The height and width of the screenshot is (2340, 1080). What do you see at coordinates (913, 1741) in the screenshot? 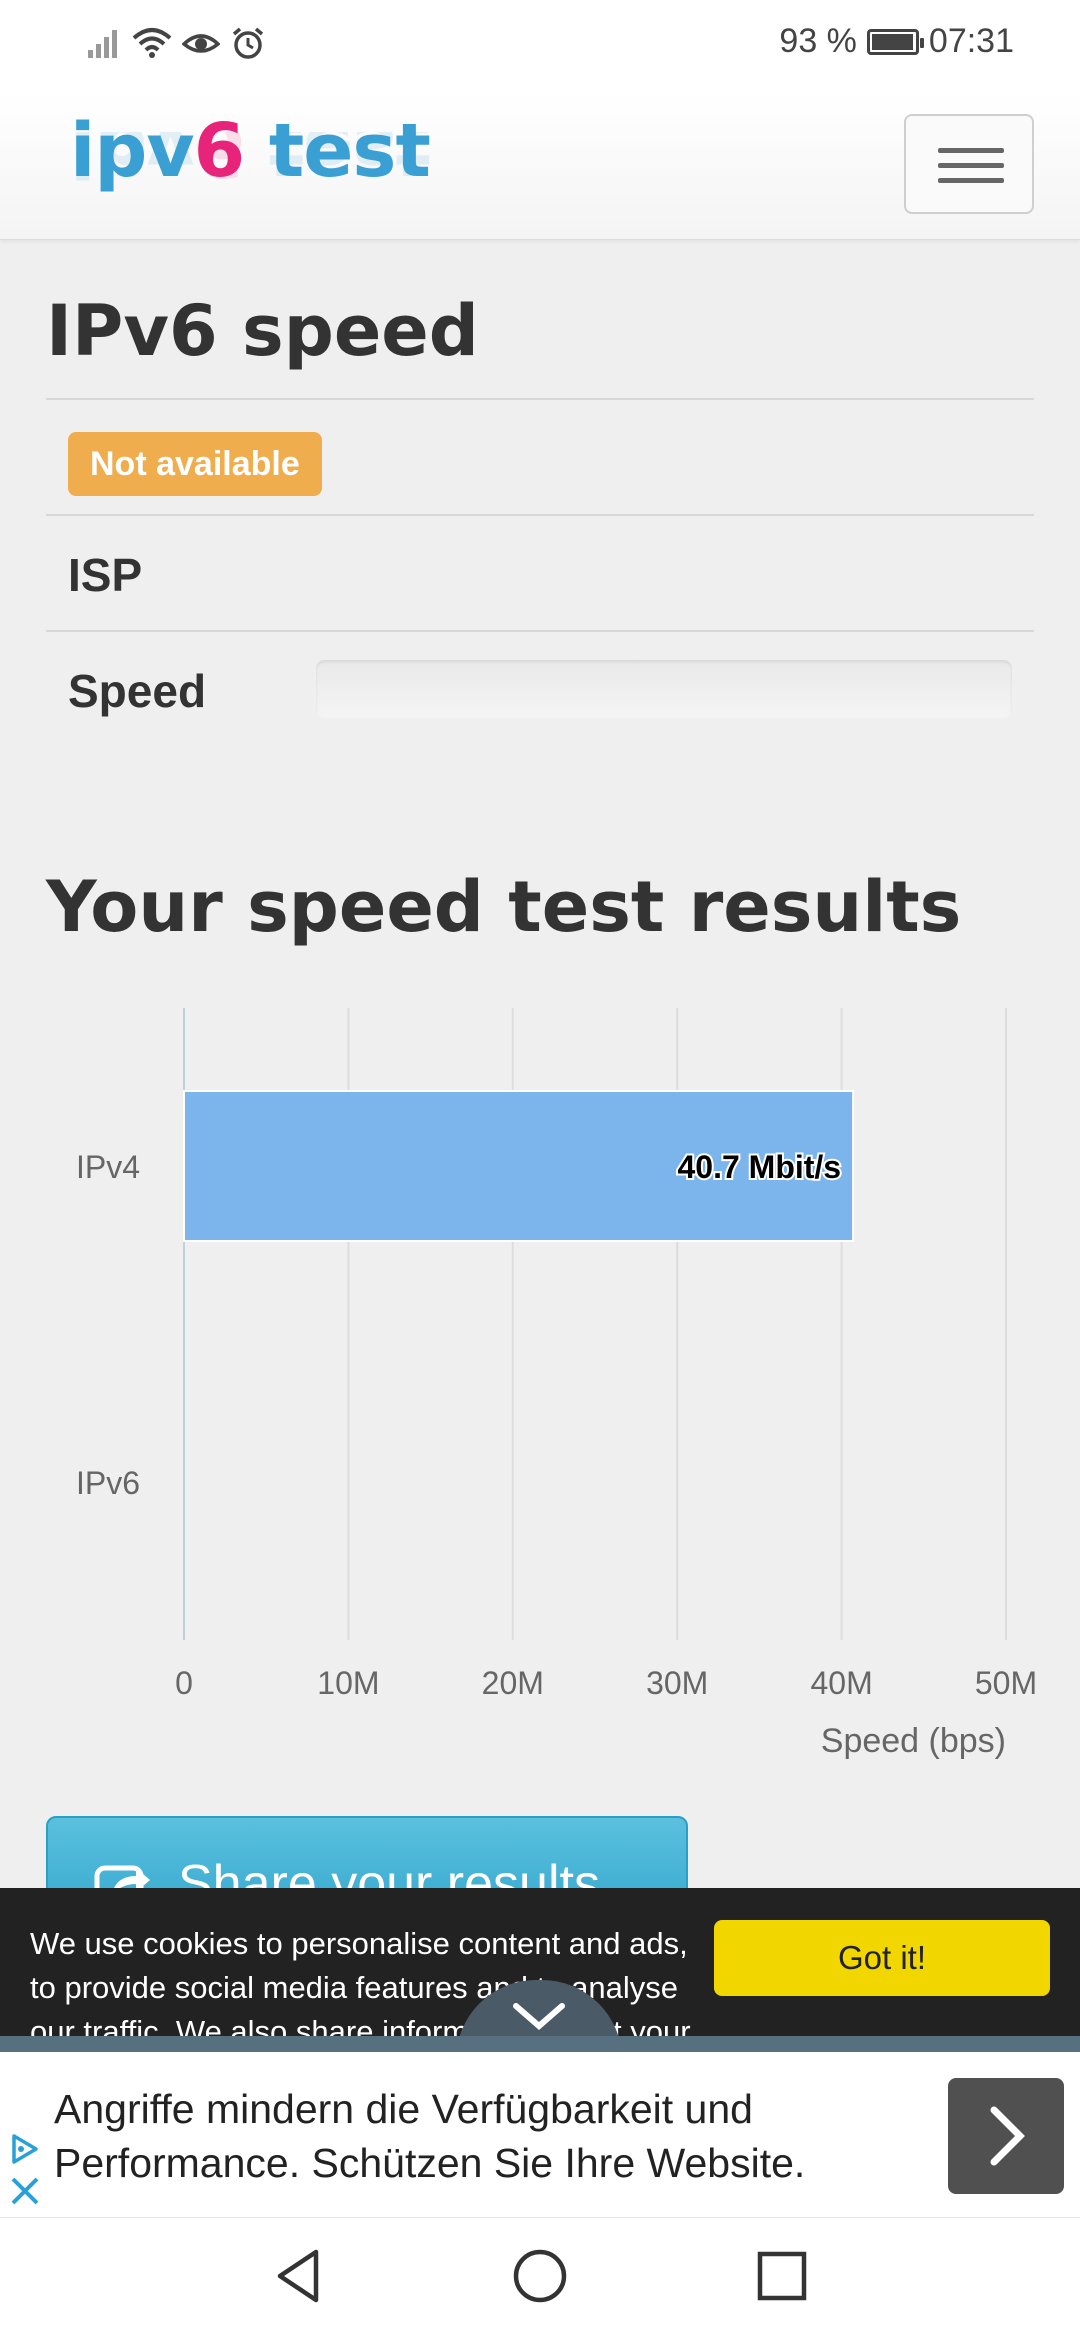
I see `x-axis-title: Speed (bps)` at bounding box center [913, 1741].